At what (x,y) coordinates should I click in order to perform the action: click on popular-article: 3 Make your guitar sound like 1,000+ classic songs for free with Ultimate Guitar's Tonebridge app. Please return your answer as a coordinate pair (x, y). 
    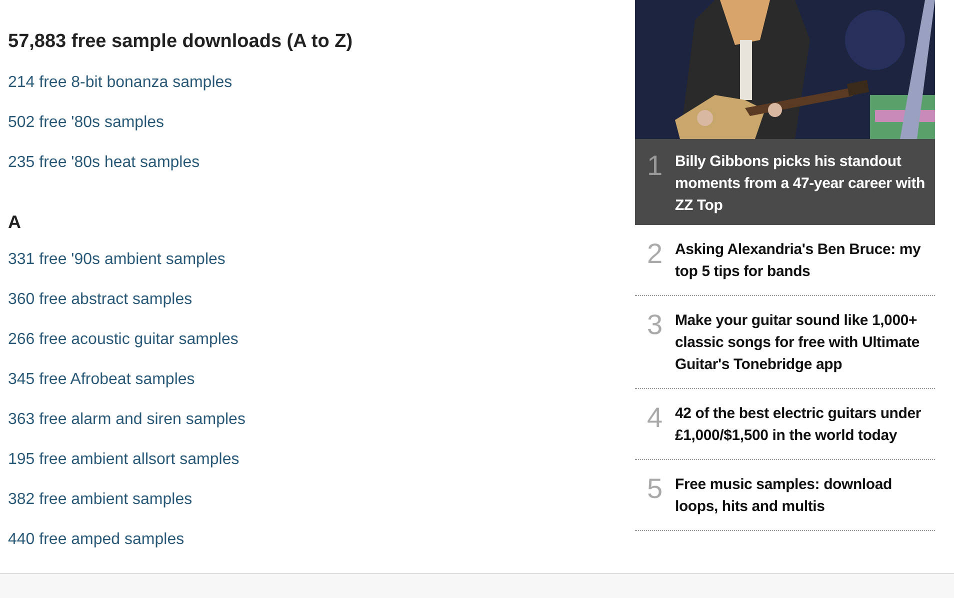
    Looking at the image, I should click on (785, 342).